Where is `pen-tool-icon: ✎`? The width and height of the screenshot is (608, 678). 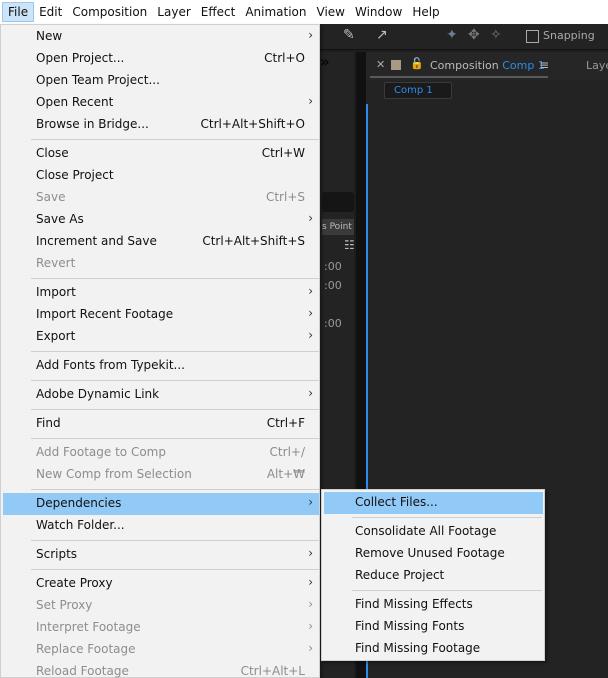 pen-tool-icon: ✎ is located at coordinates (349, 35).